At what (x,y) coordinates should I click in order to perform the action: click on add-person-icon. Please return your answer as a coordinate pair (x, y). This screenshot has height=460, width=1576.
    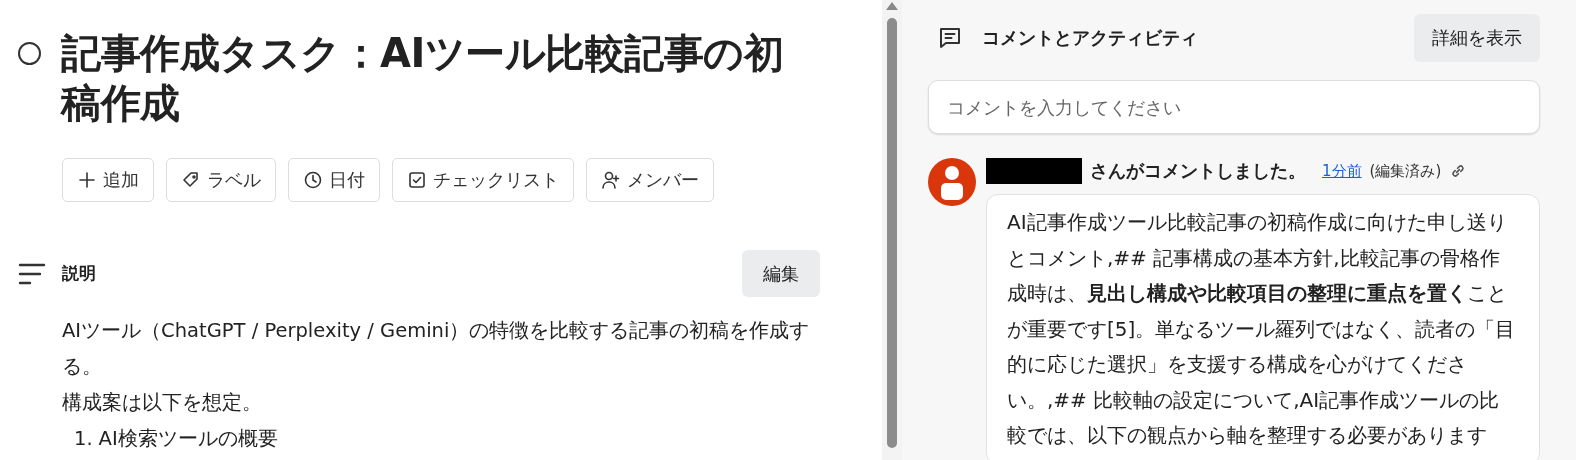
    Looking at the image, I should click on (611, 180).